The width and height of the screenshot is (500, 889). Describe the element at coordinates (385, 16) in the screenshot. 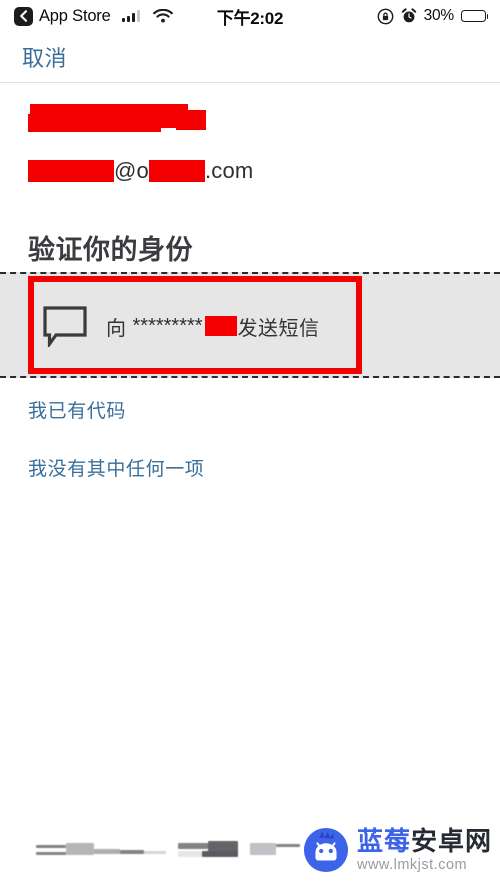

I see `rotation-lock-icon` at that location.